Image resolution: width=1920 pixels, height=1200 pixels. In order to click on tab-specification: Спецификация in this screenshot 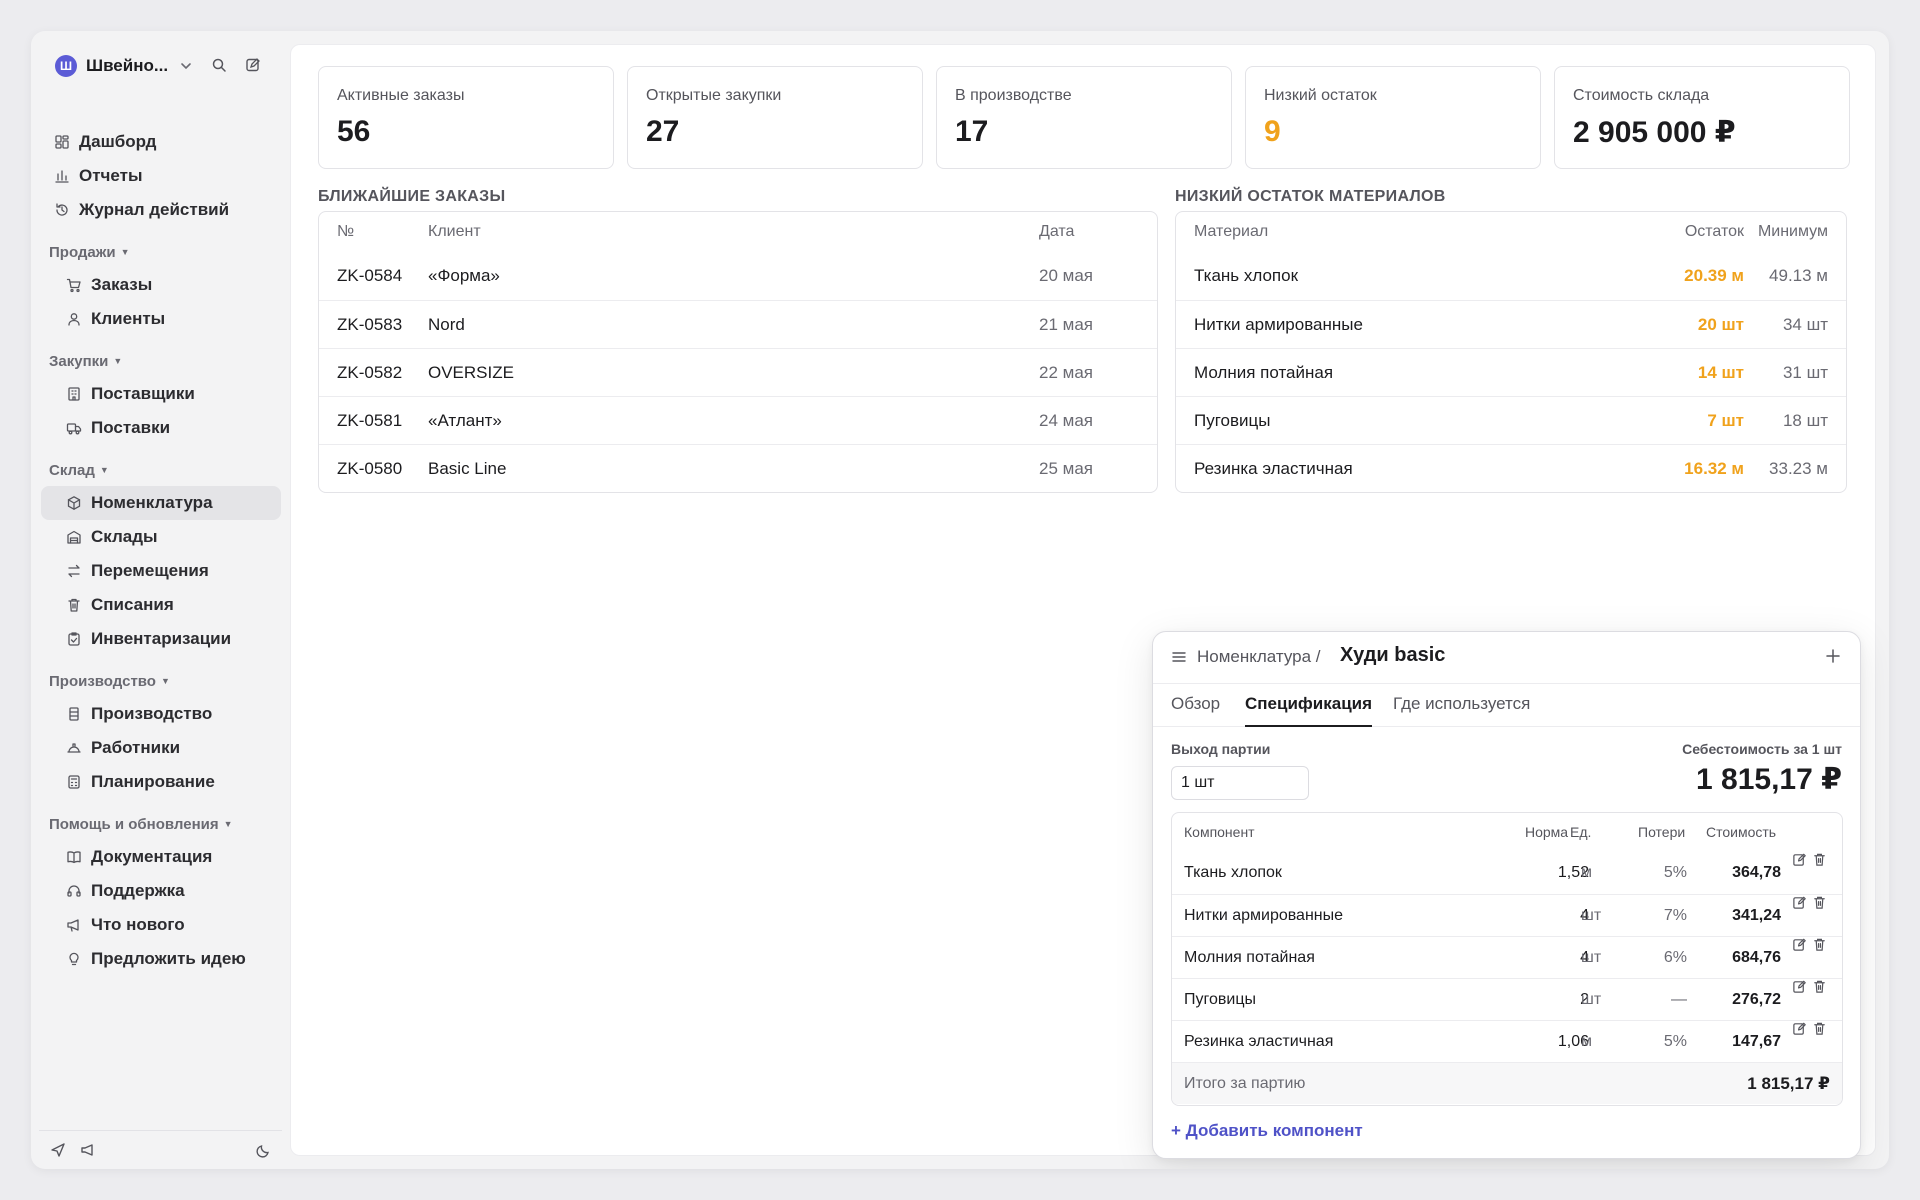, I will do `click(1309, 710)`.